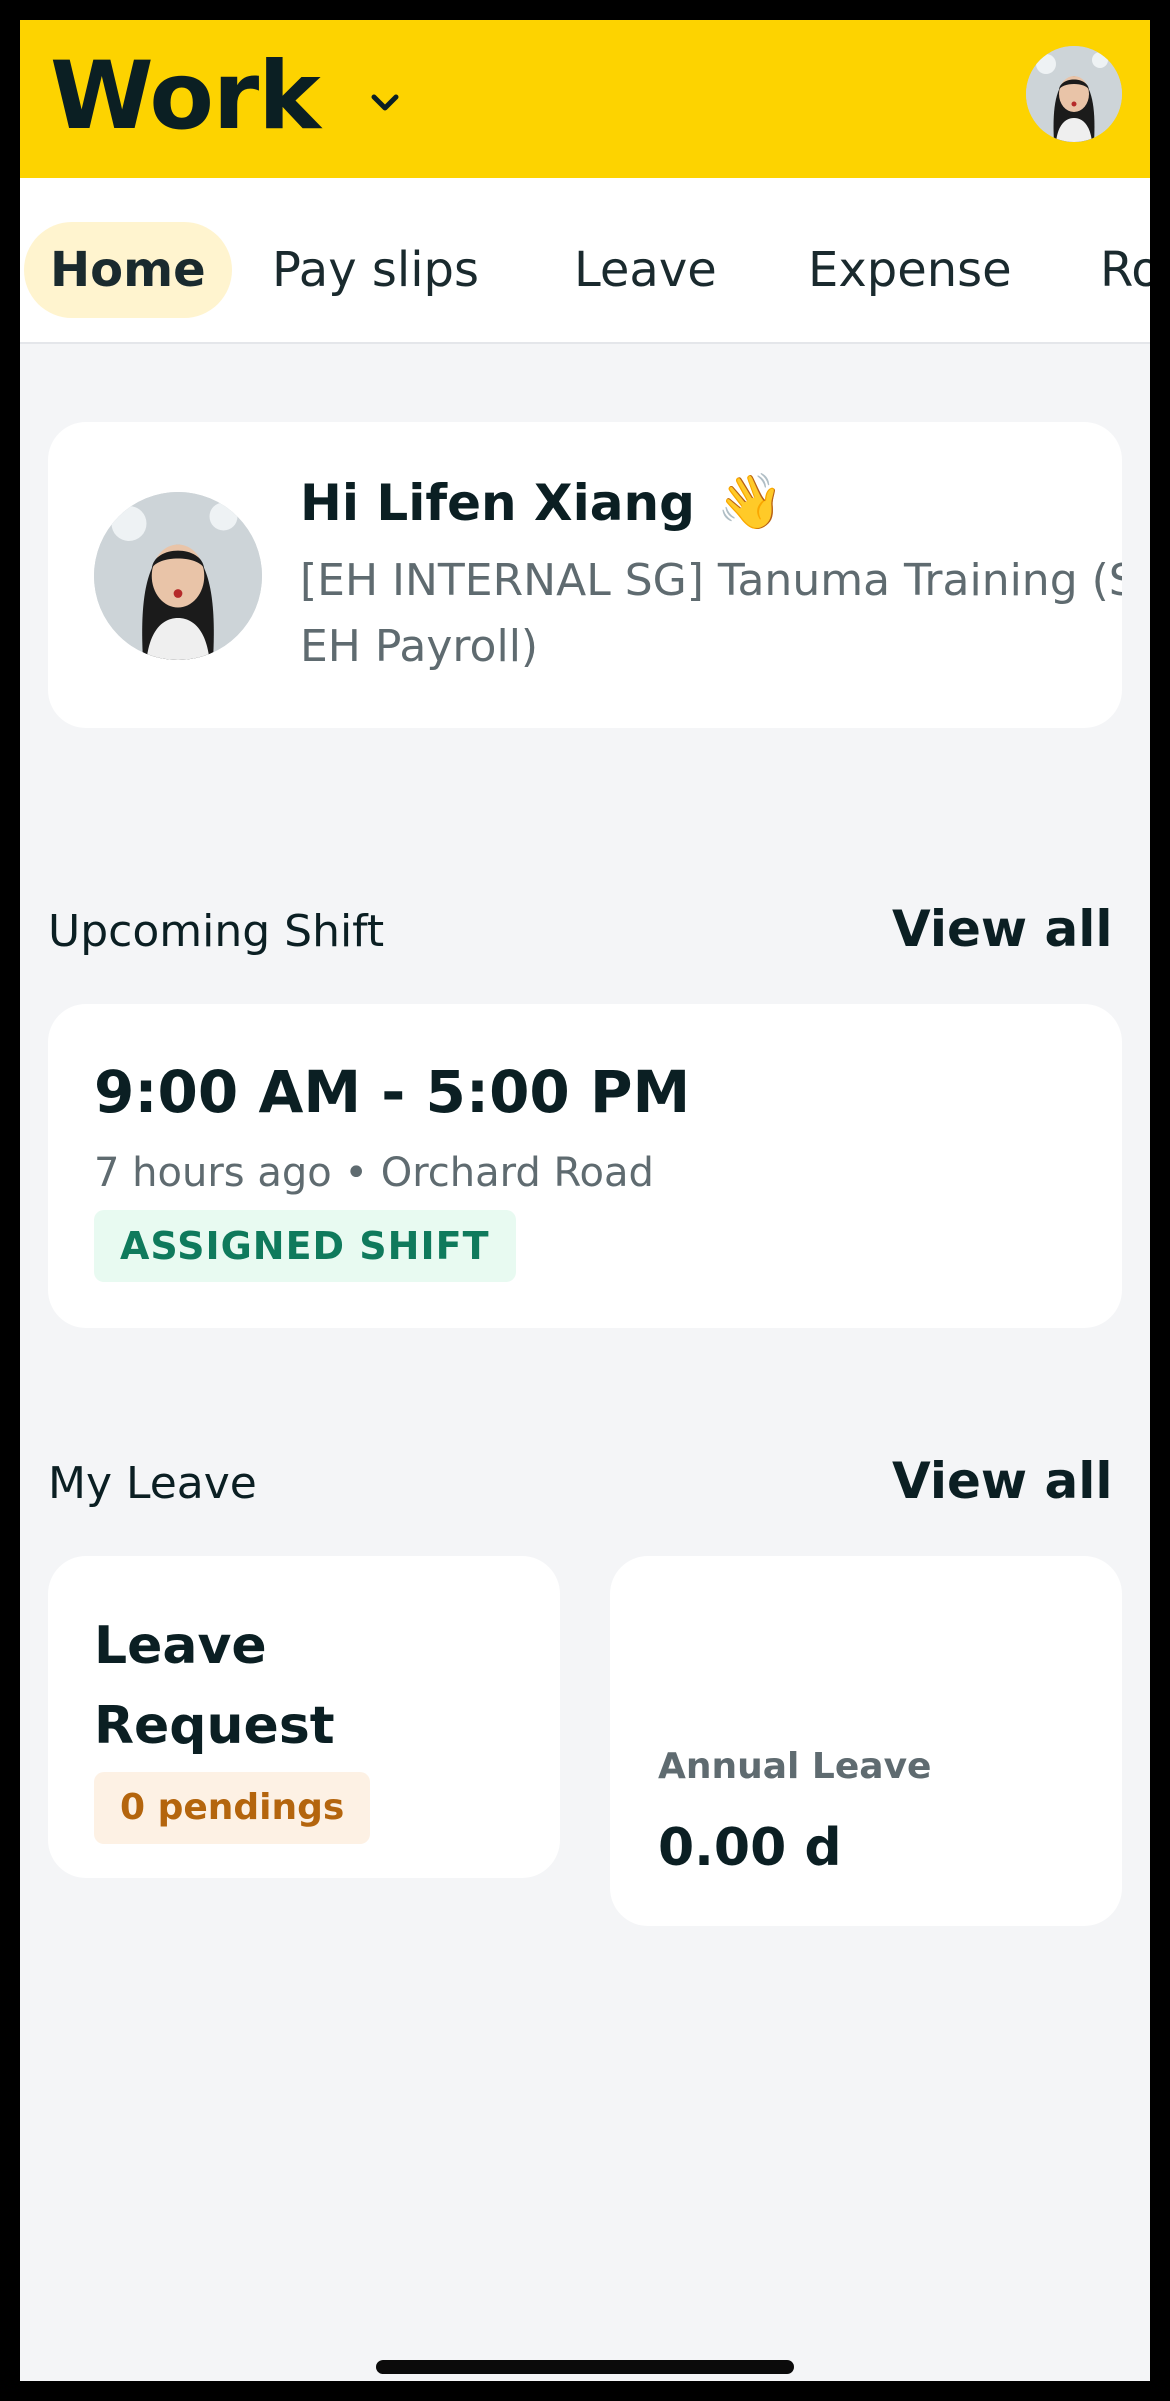  I want to click on app-title: Work, so click(185, 96).